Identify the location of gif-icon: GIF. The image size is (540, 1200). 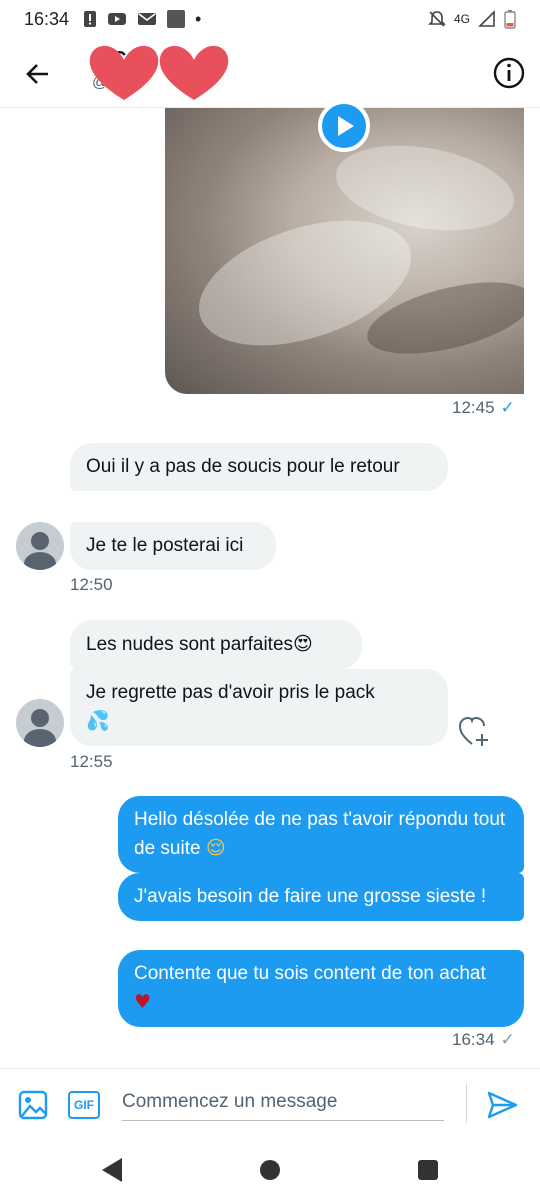
(84, 1105).